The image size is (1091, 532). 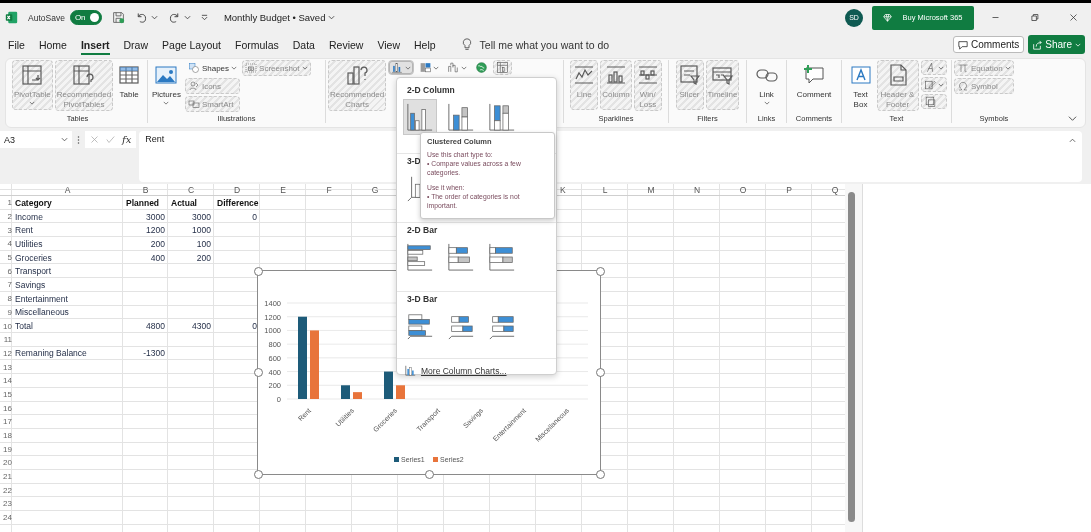 I want to click on table-cell: Utilities, so click(x=29, y=243).